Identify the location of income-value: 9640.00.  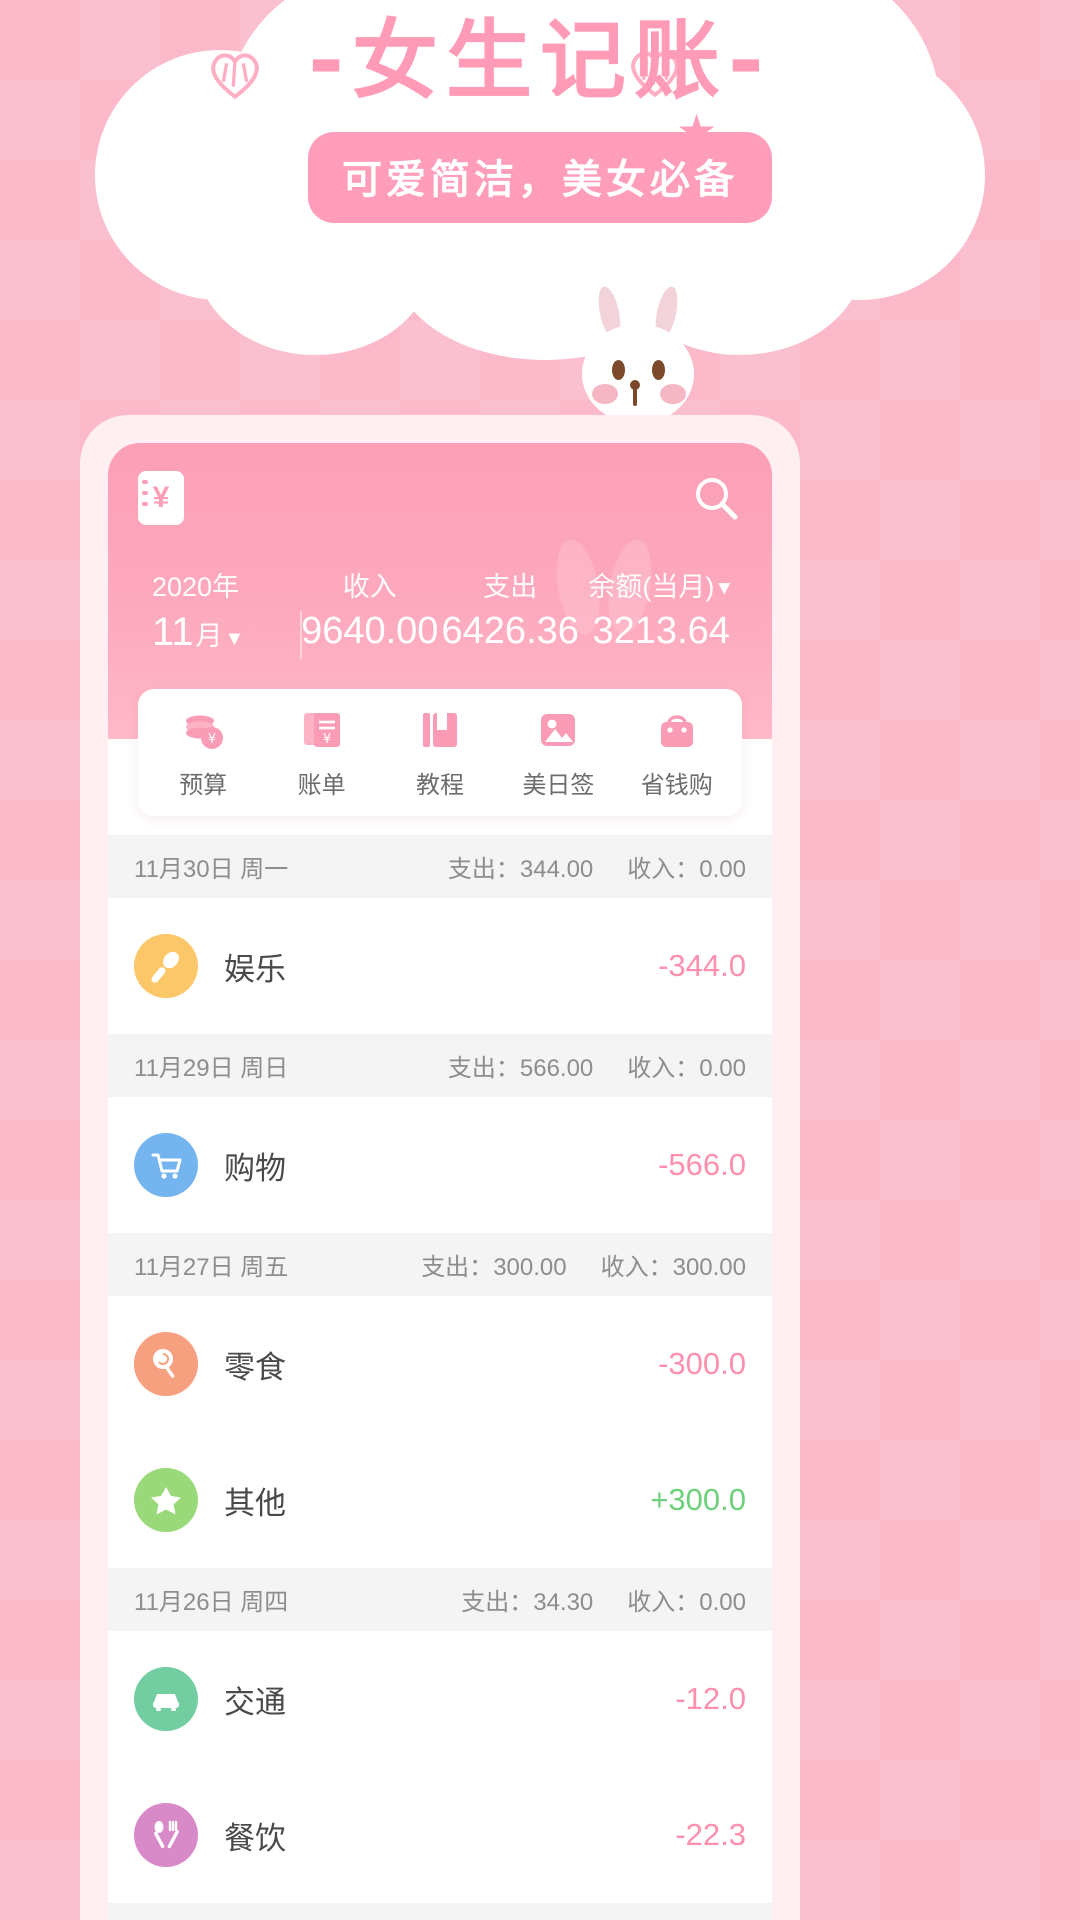
(370, 631).